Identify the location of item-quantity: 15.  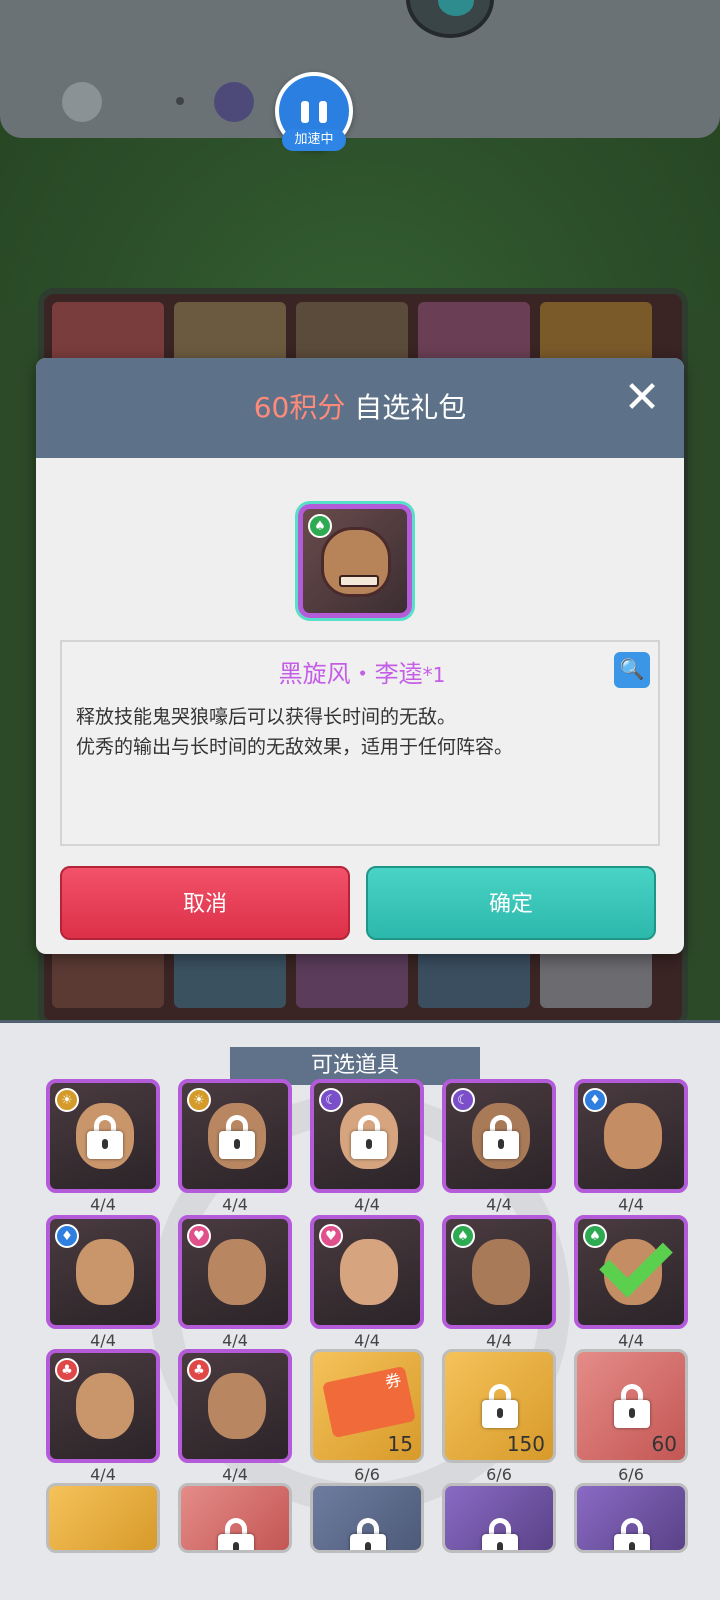
(400, 1444).